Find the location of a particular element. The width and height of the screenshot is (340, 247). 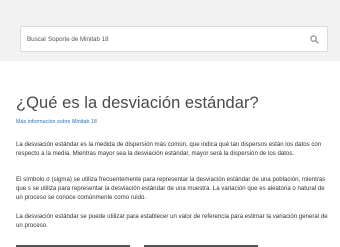

search-box is located at coordinates (174, 39).